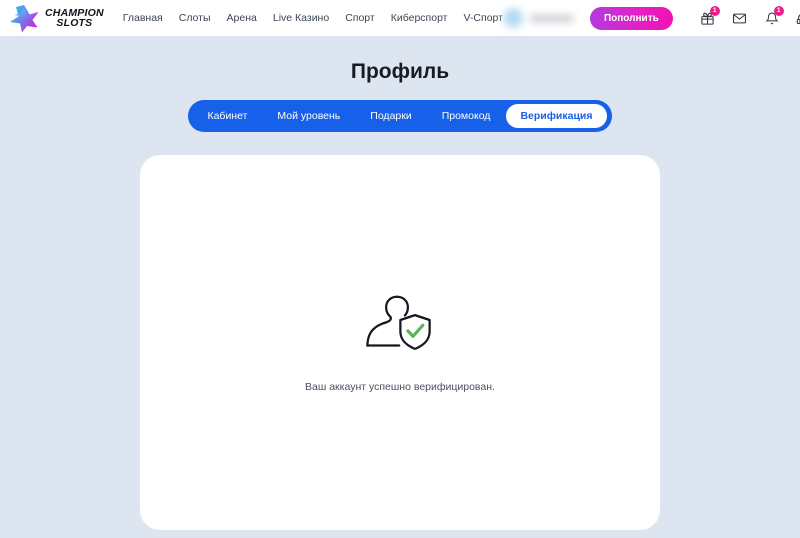  What do you see at coordinates (360, 18) in the screenshot?
I see `nav-sport: Спорт` at bounding box center [360, 18].